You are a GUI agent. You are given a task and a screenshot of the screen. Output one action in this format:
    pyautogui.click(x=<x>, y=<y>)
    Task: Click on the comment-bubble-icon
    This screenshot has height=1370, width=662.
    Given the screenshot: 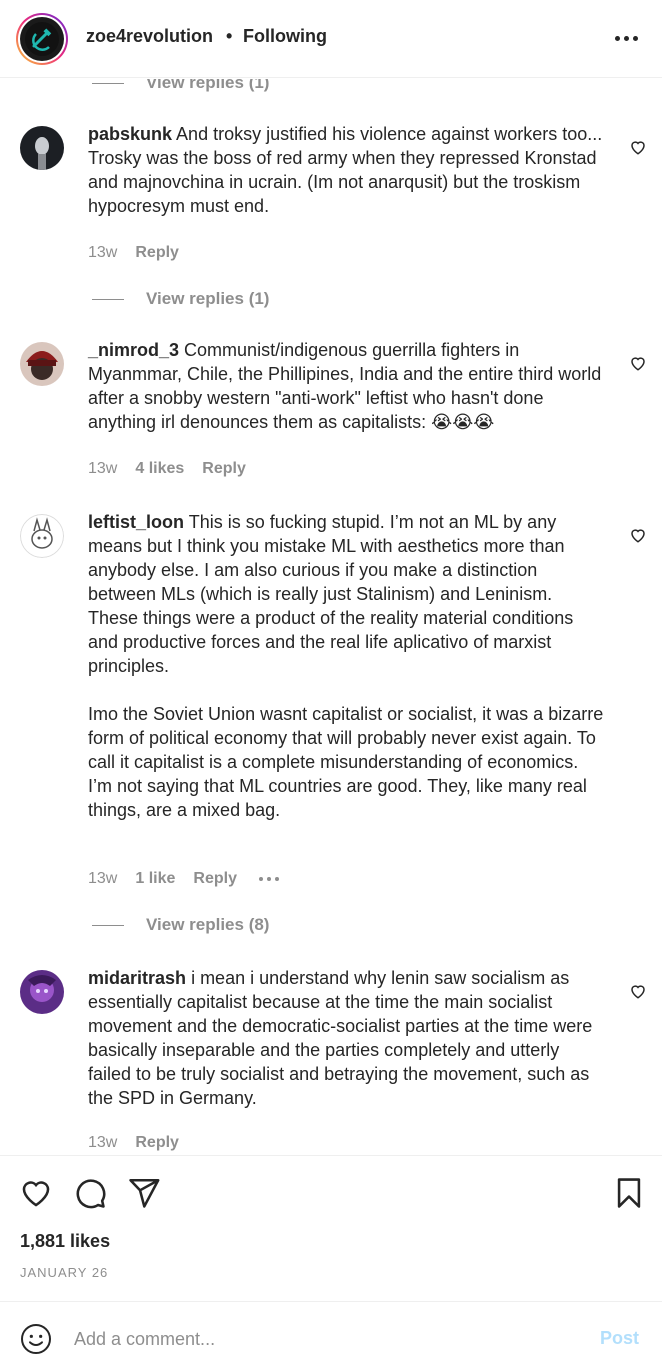 What is the action you would take?
    pyautogui.click(x=90, y=1193)
    